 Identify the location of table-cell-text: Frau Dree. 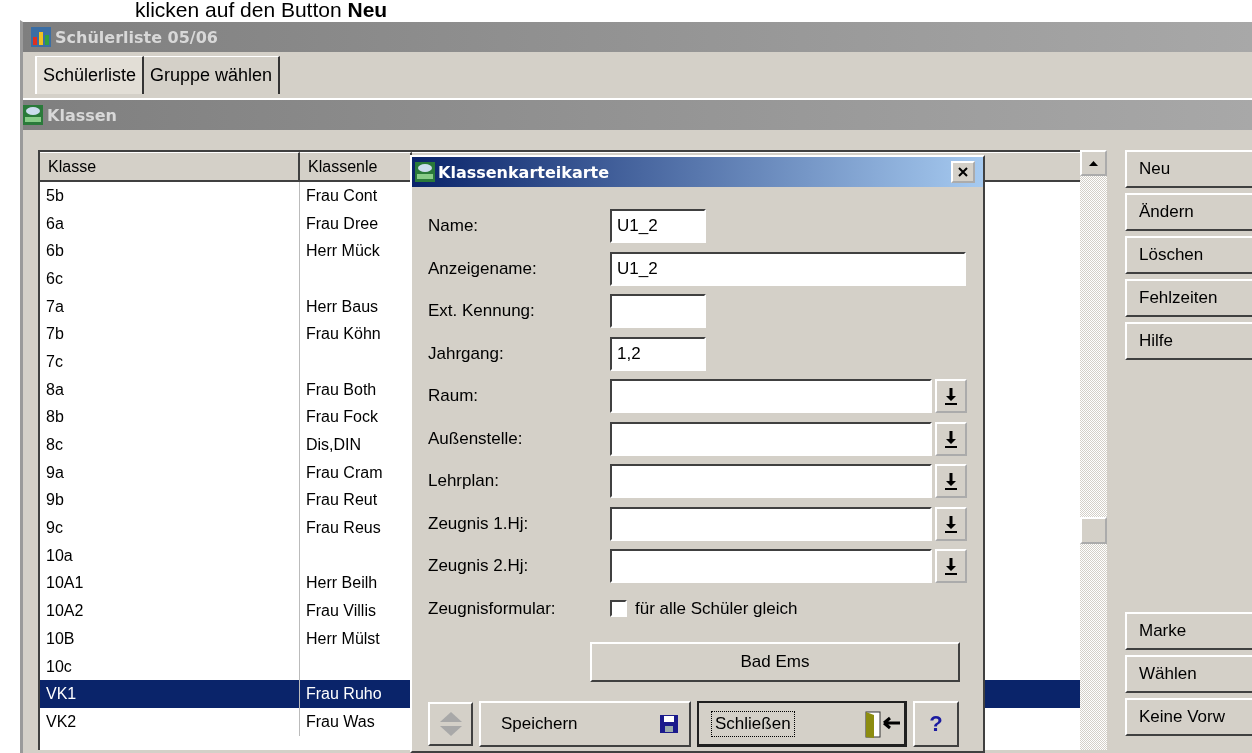
(342, 223).